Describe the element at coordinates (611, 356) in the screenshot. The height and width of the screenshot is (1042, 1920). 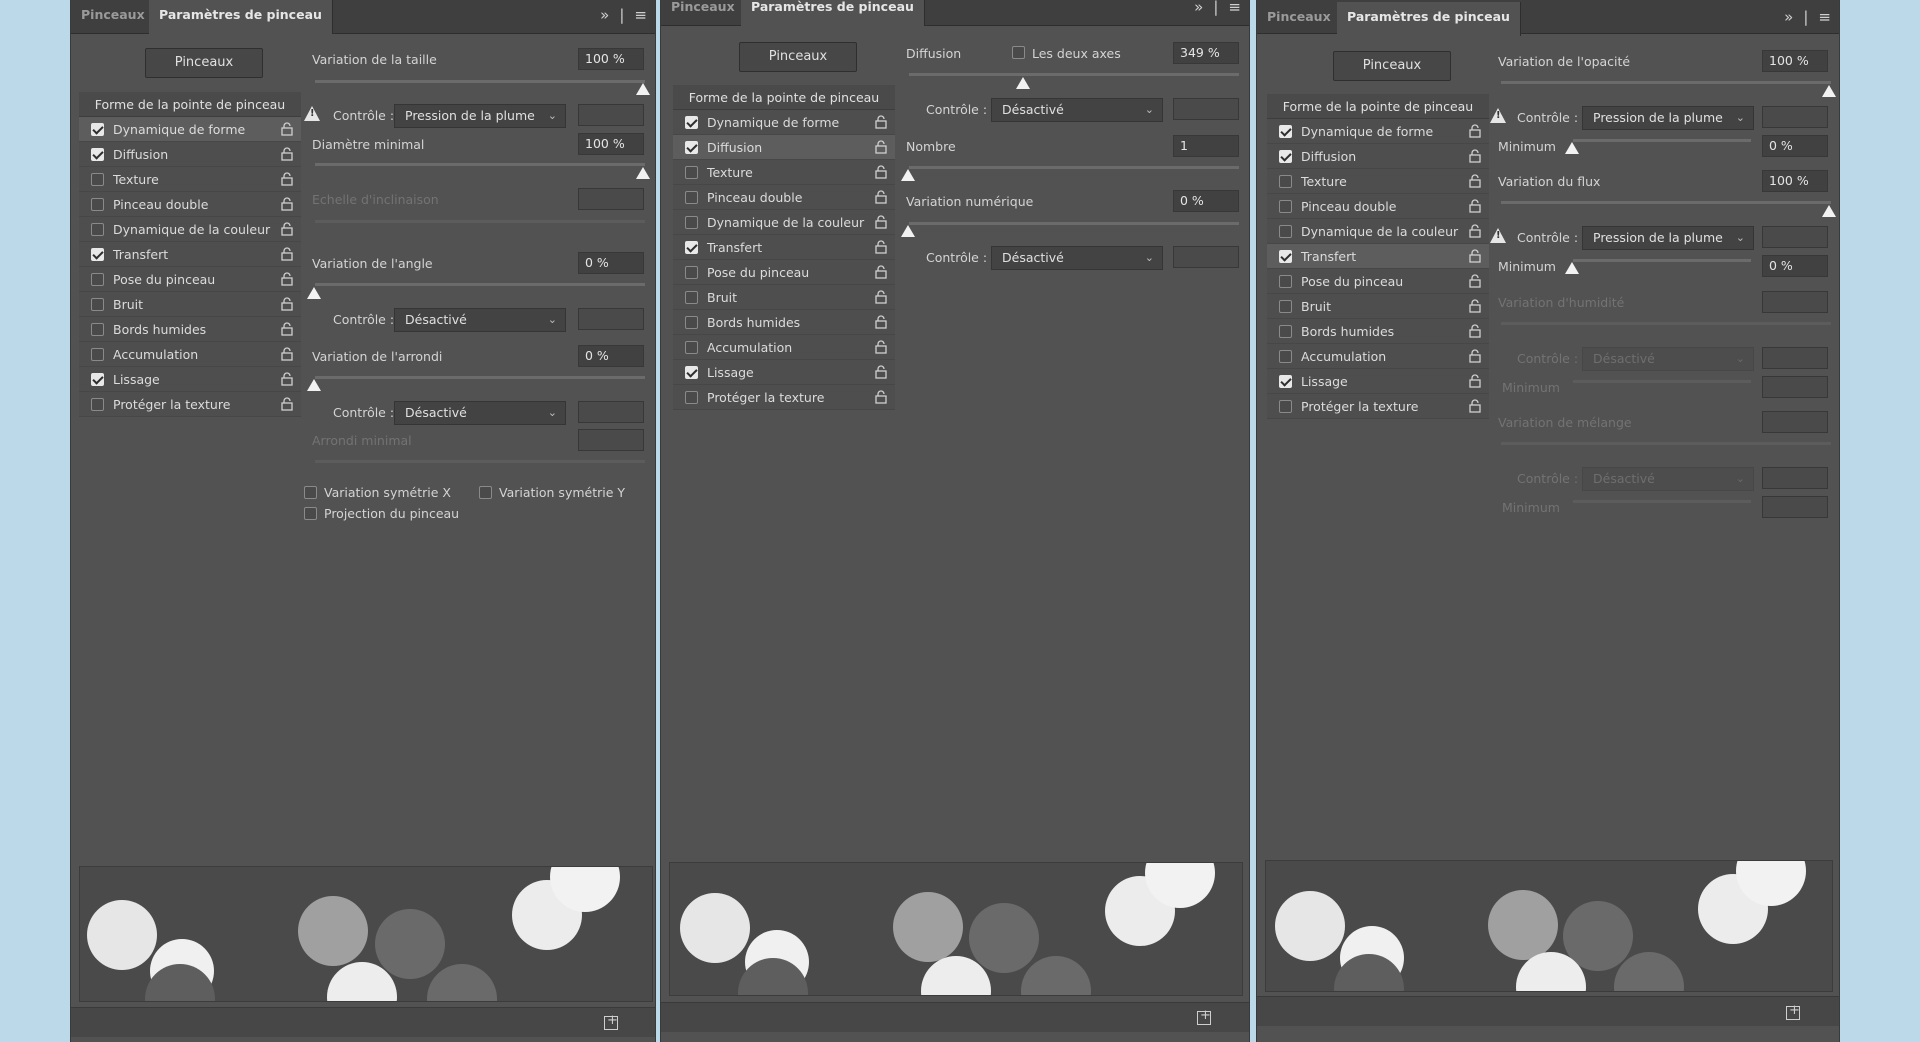
I see `roundness-jitter-value: 0 %` at that location.